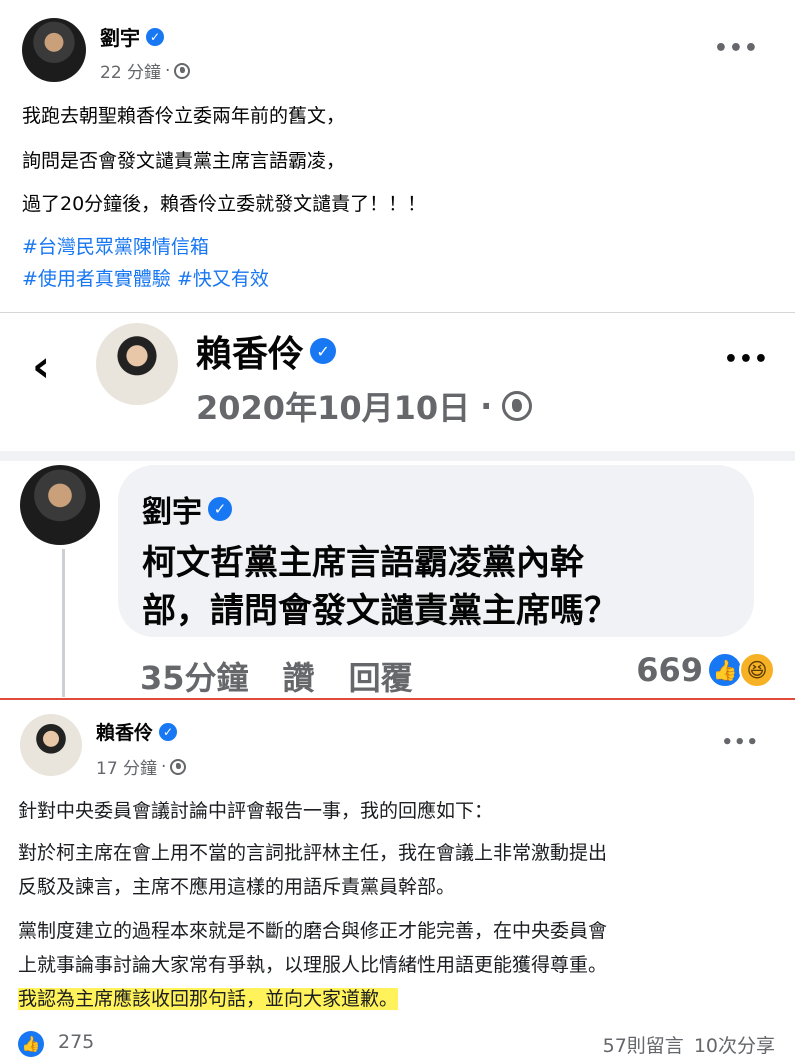  What do you see at coordinates (120, 36) in the screenshot?
I see `author-name: 劉宇` at bounding box center [120, 36].